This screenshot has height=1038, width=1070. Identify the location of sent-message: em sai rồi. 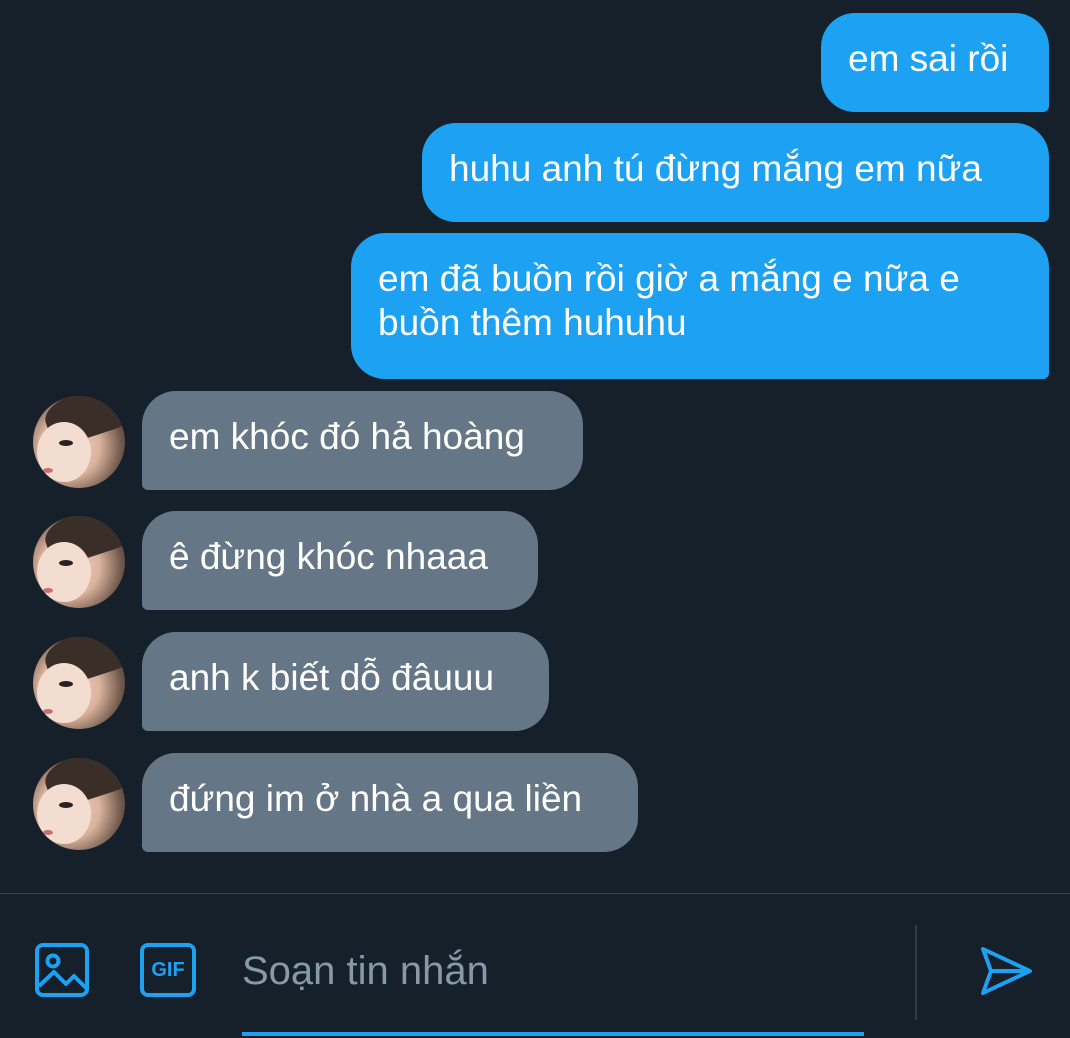
(935, 62).